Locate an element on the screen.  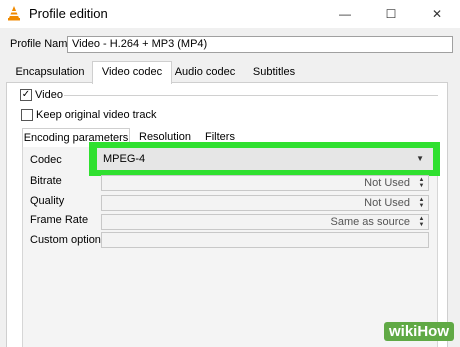
custom-options-input is located at coordinates (265, 240).